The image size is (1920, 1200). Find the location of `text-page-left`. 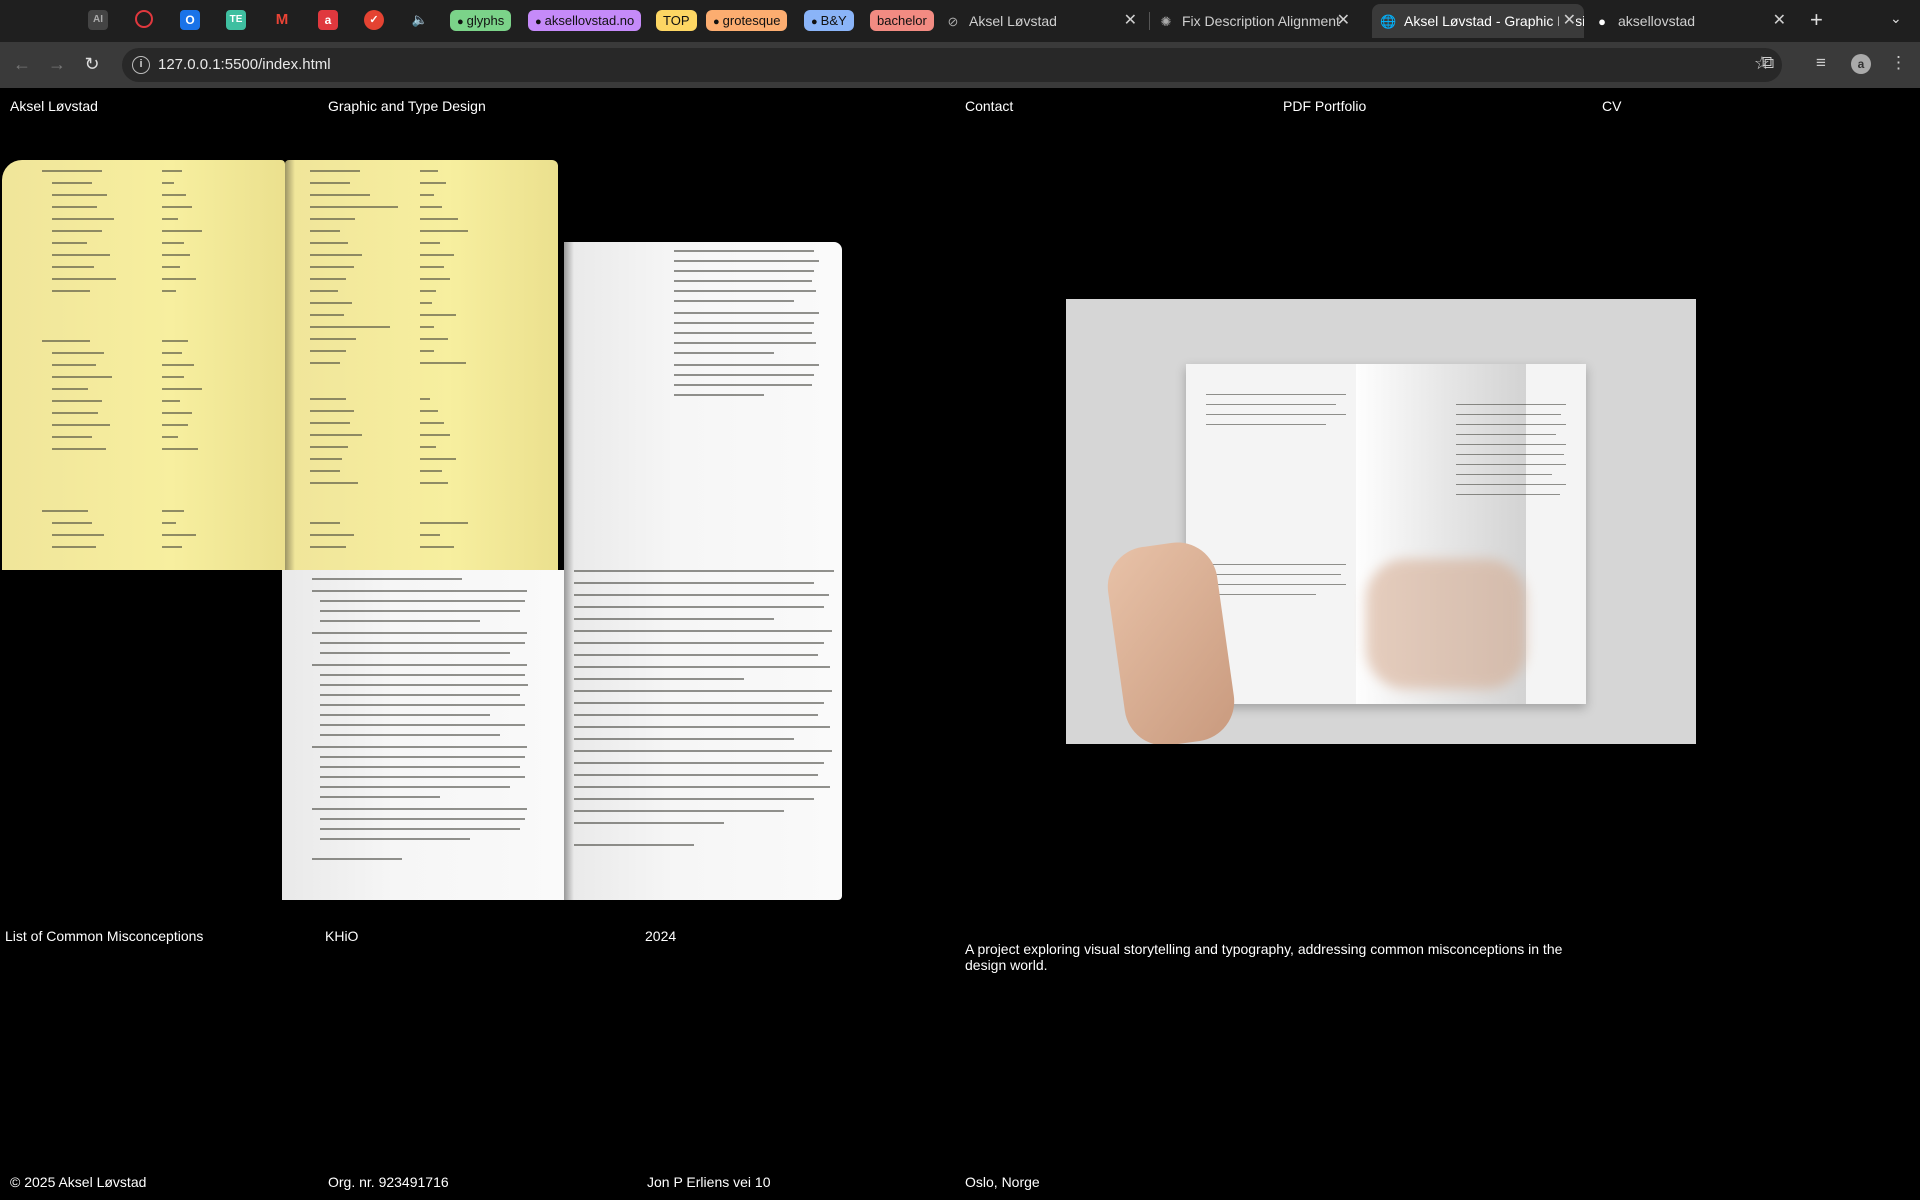

text-page-left is located at coordinates (423, 735).